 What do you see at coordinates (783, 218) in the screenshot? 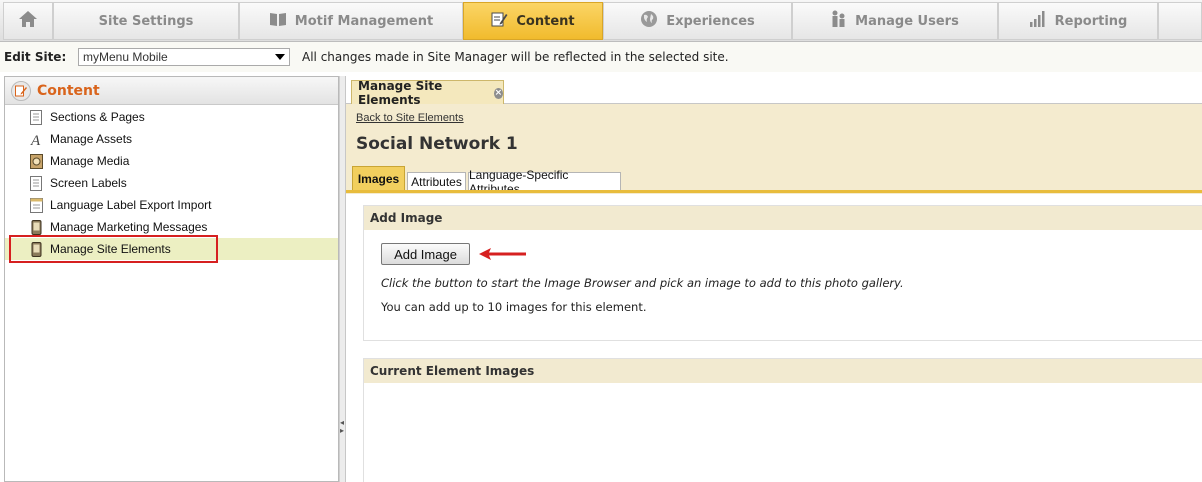
I see `section-heading: Add Image` at bounding box center [783, 218].